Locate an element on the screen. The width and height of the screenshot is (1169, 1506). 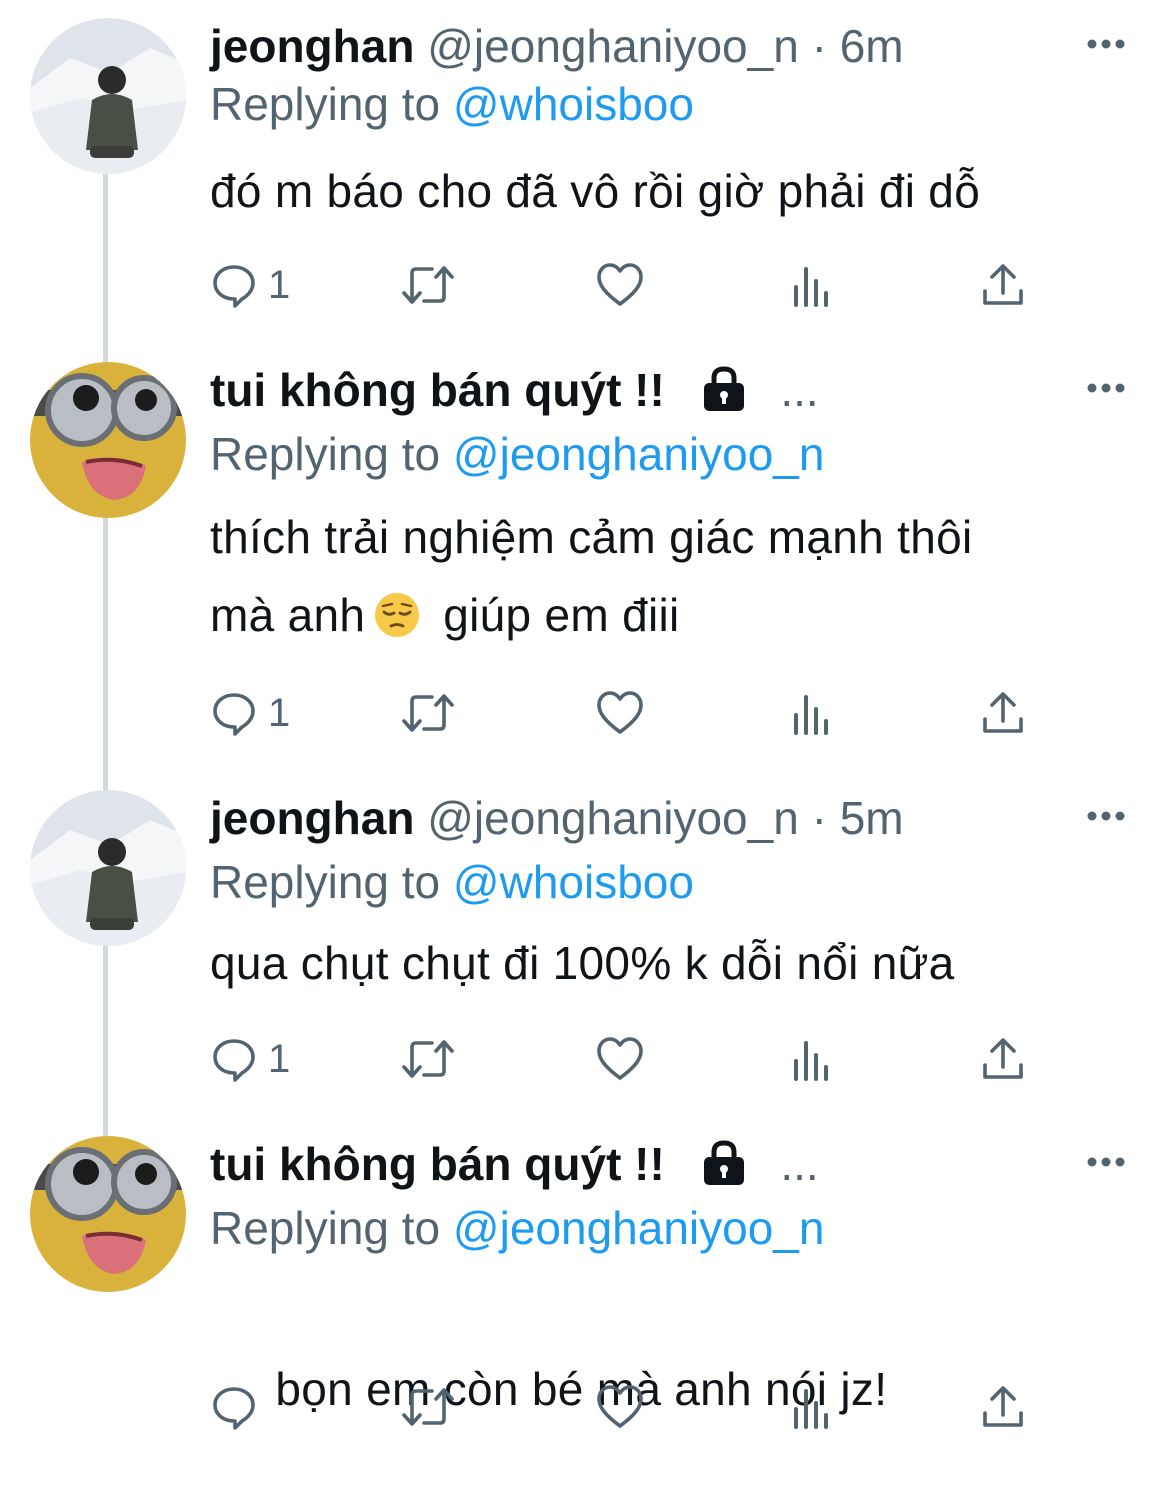
tweet-header: jeonghan @jeonghaniyoo_n · 5m is located at coordinates (557, 818).